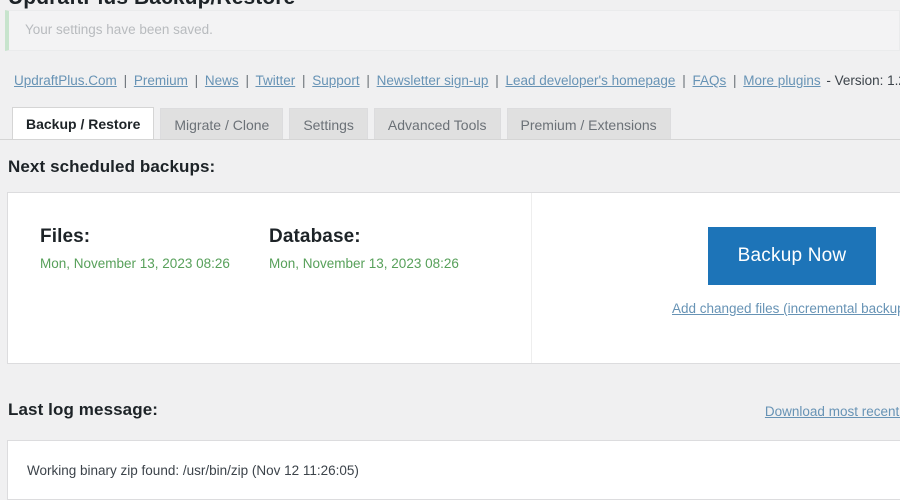  I want to click on plugin-version-text: - Version: 1.23.12, so click(863, 80).